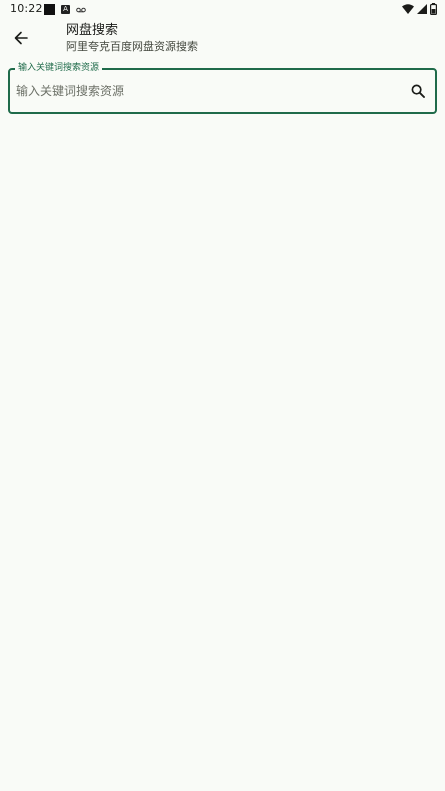  I want to click on page-title: 网盘搜索, so click(92, 30).